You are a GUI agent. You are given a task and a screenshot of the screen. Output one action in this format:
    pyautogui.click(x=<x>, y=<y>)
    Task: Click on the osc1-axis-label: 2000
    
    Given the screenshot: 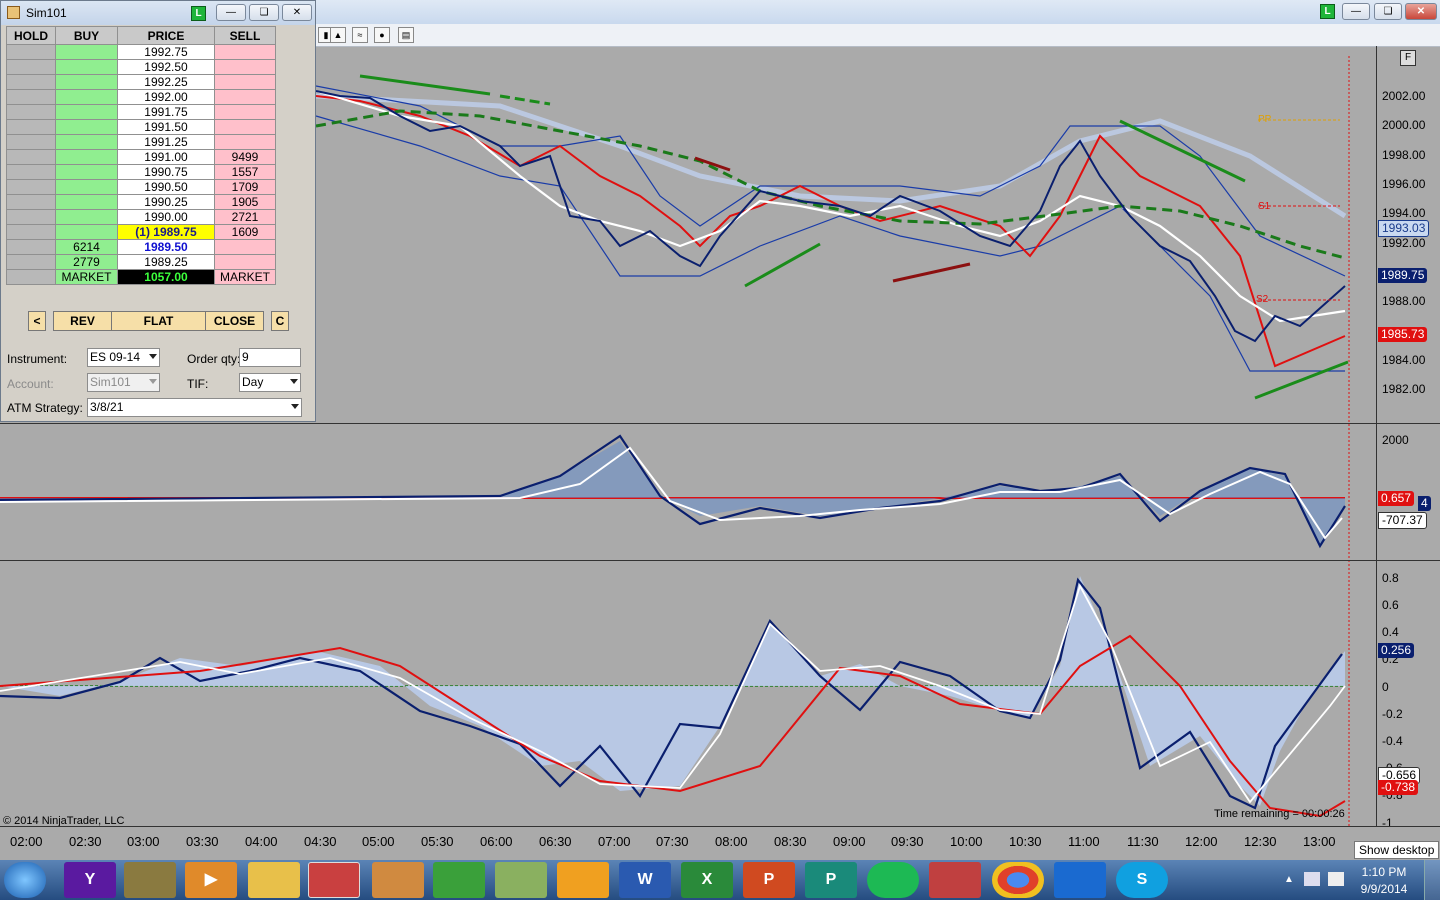 What is the action you would take?
    pyautogui.click(x=1395, y=440)
    